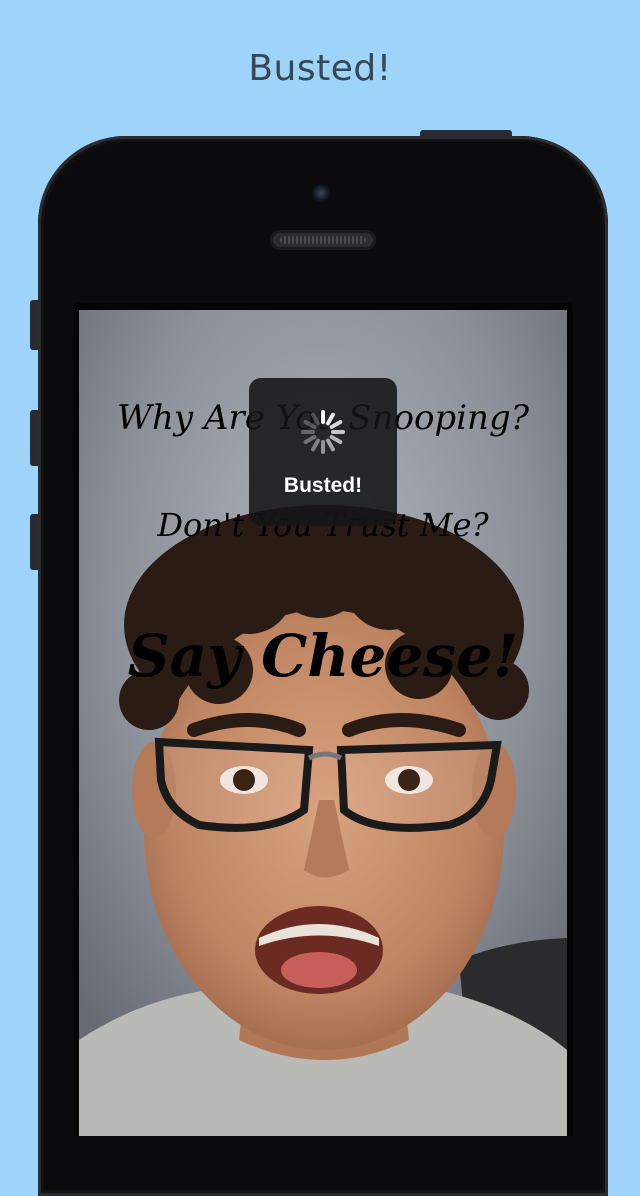  What do you see at coordinates (320, 68) in the screenshot?
I see `page-title: Busted!` at bounding box center [320, 68].